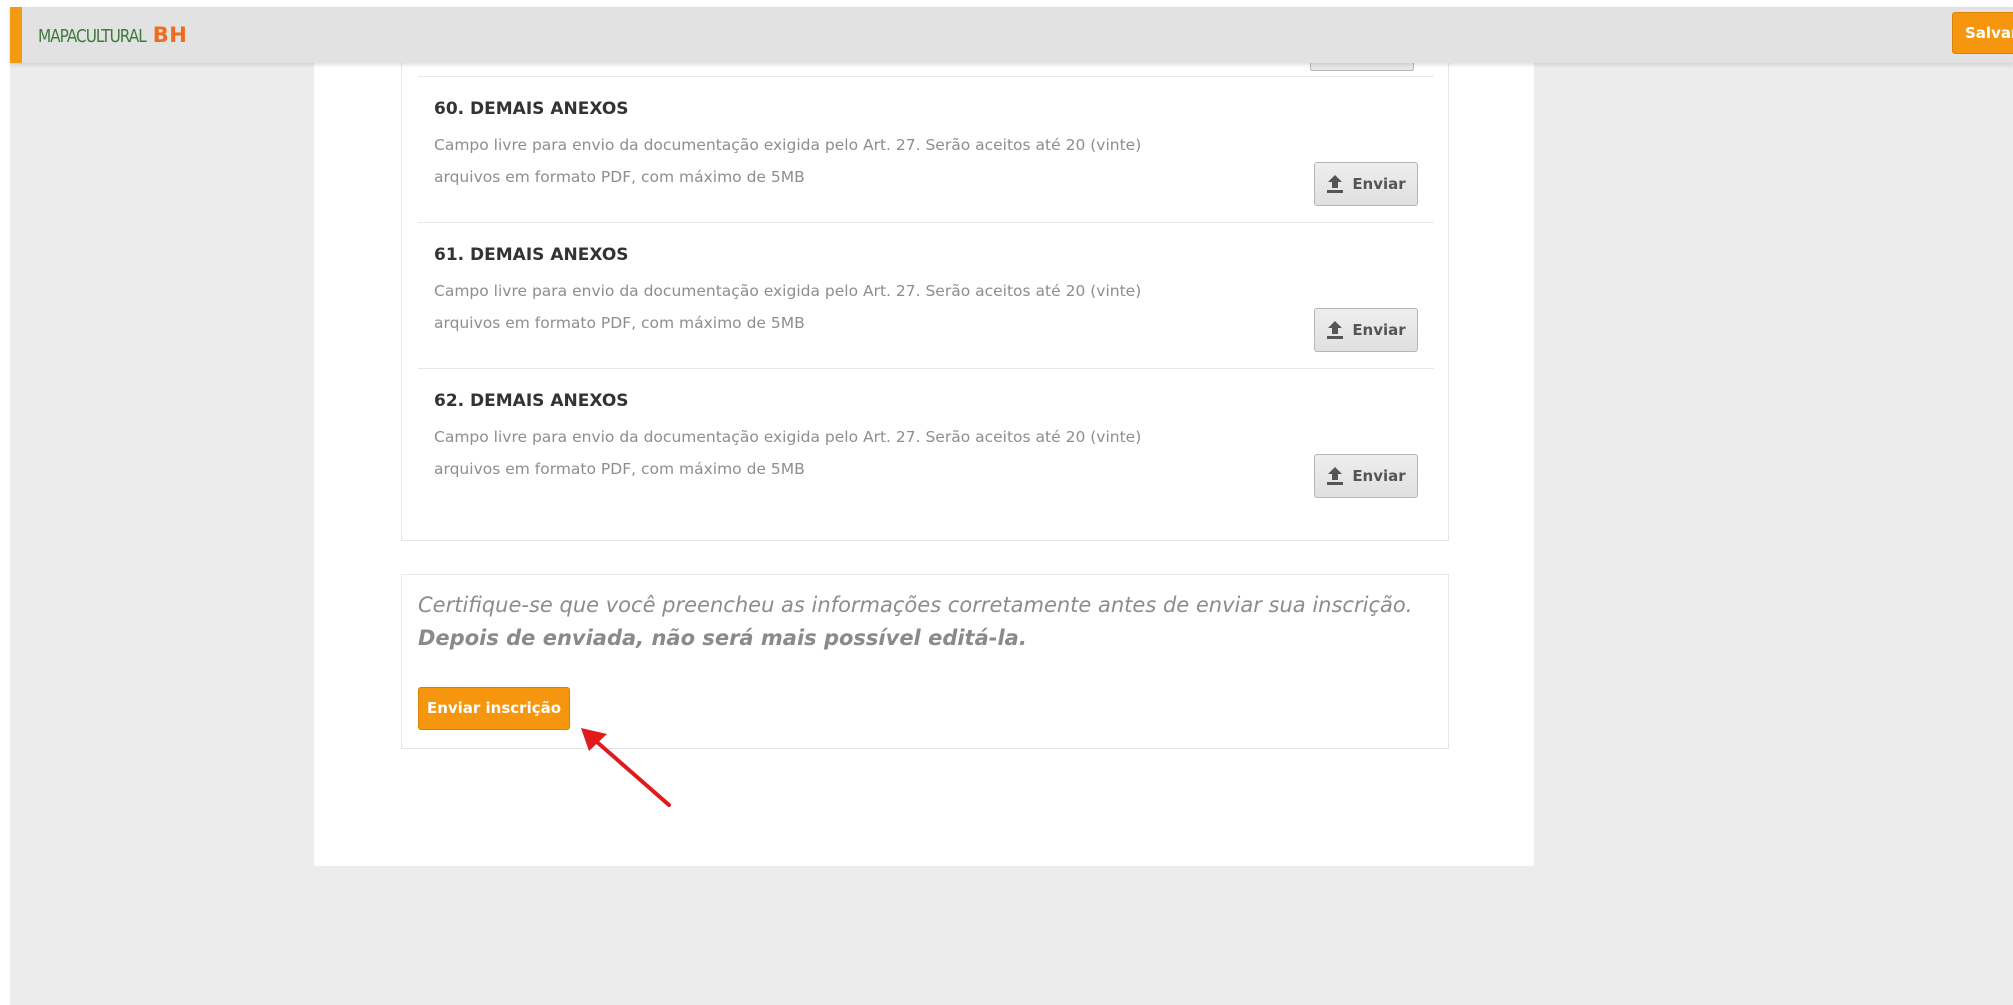 This screenshot has height=1005, width=2013. I want to click on site-logo: MAPACULTURAL BH, so click(112, 35).